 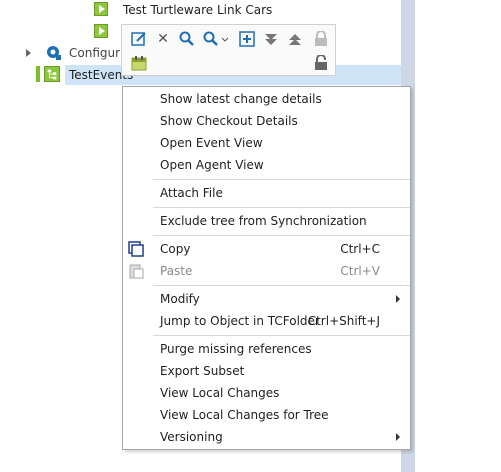 I want to click on search-dropdown-icon, so click(x=217, y=39).